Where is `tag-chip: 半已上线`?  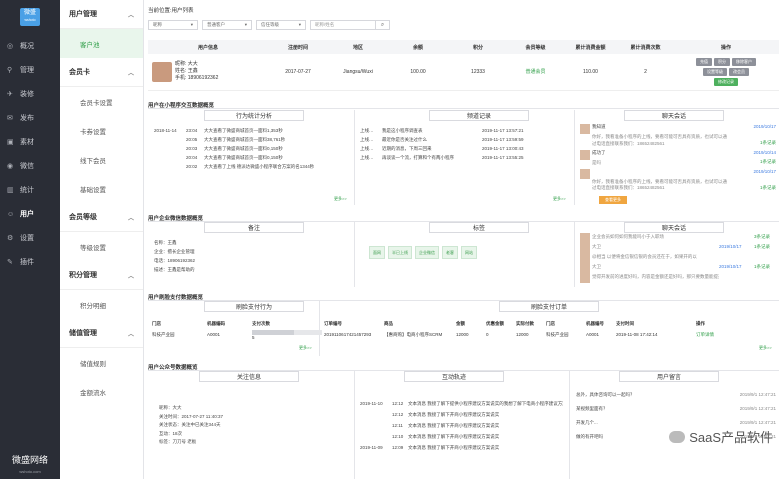 tag-chip: 半已上线 is located at coordinates (400, 252).